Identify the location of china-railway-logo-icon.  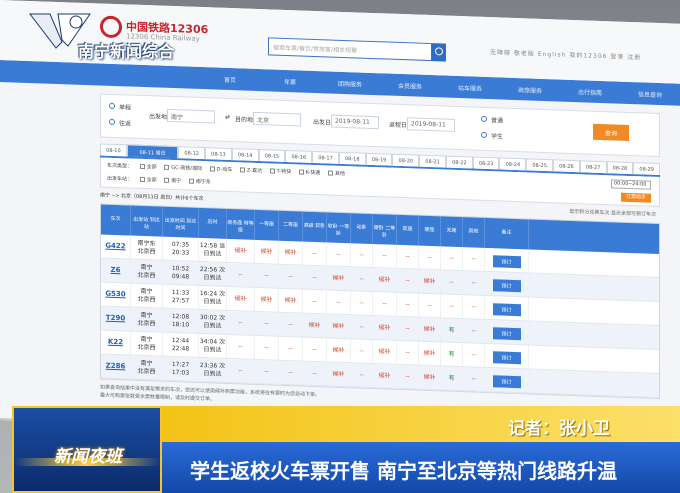
(111, 27).